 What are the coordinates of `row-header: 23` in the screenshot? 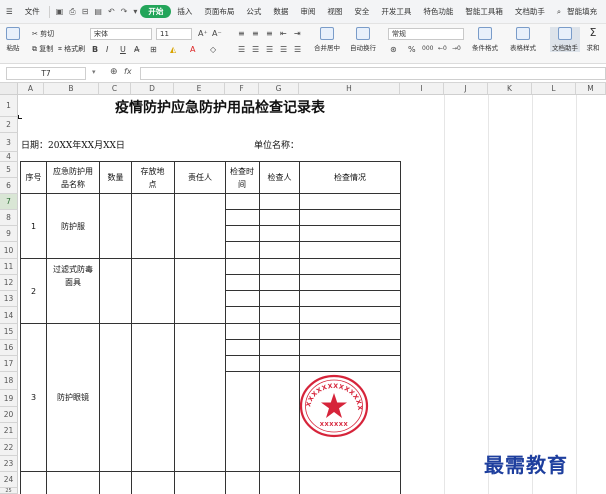 It's located at (9, 464).